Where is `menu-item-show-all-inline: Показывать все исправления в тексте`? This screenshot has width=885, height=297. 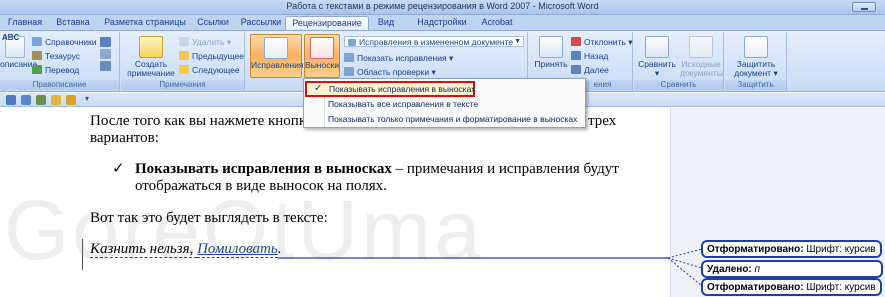 menu-item-show-all-inline: Показывать все исправления в тексте is located at coordinates (444, 104).